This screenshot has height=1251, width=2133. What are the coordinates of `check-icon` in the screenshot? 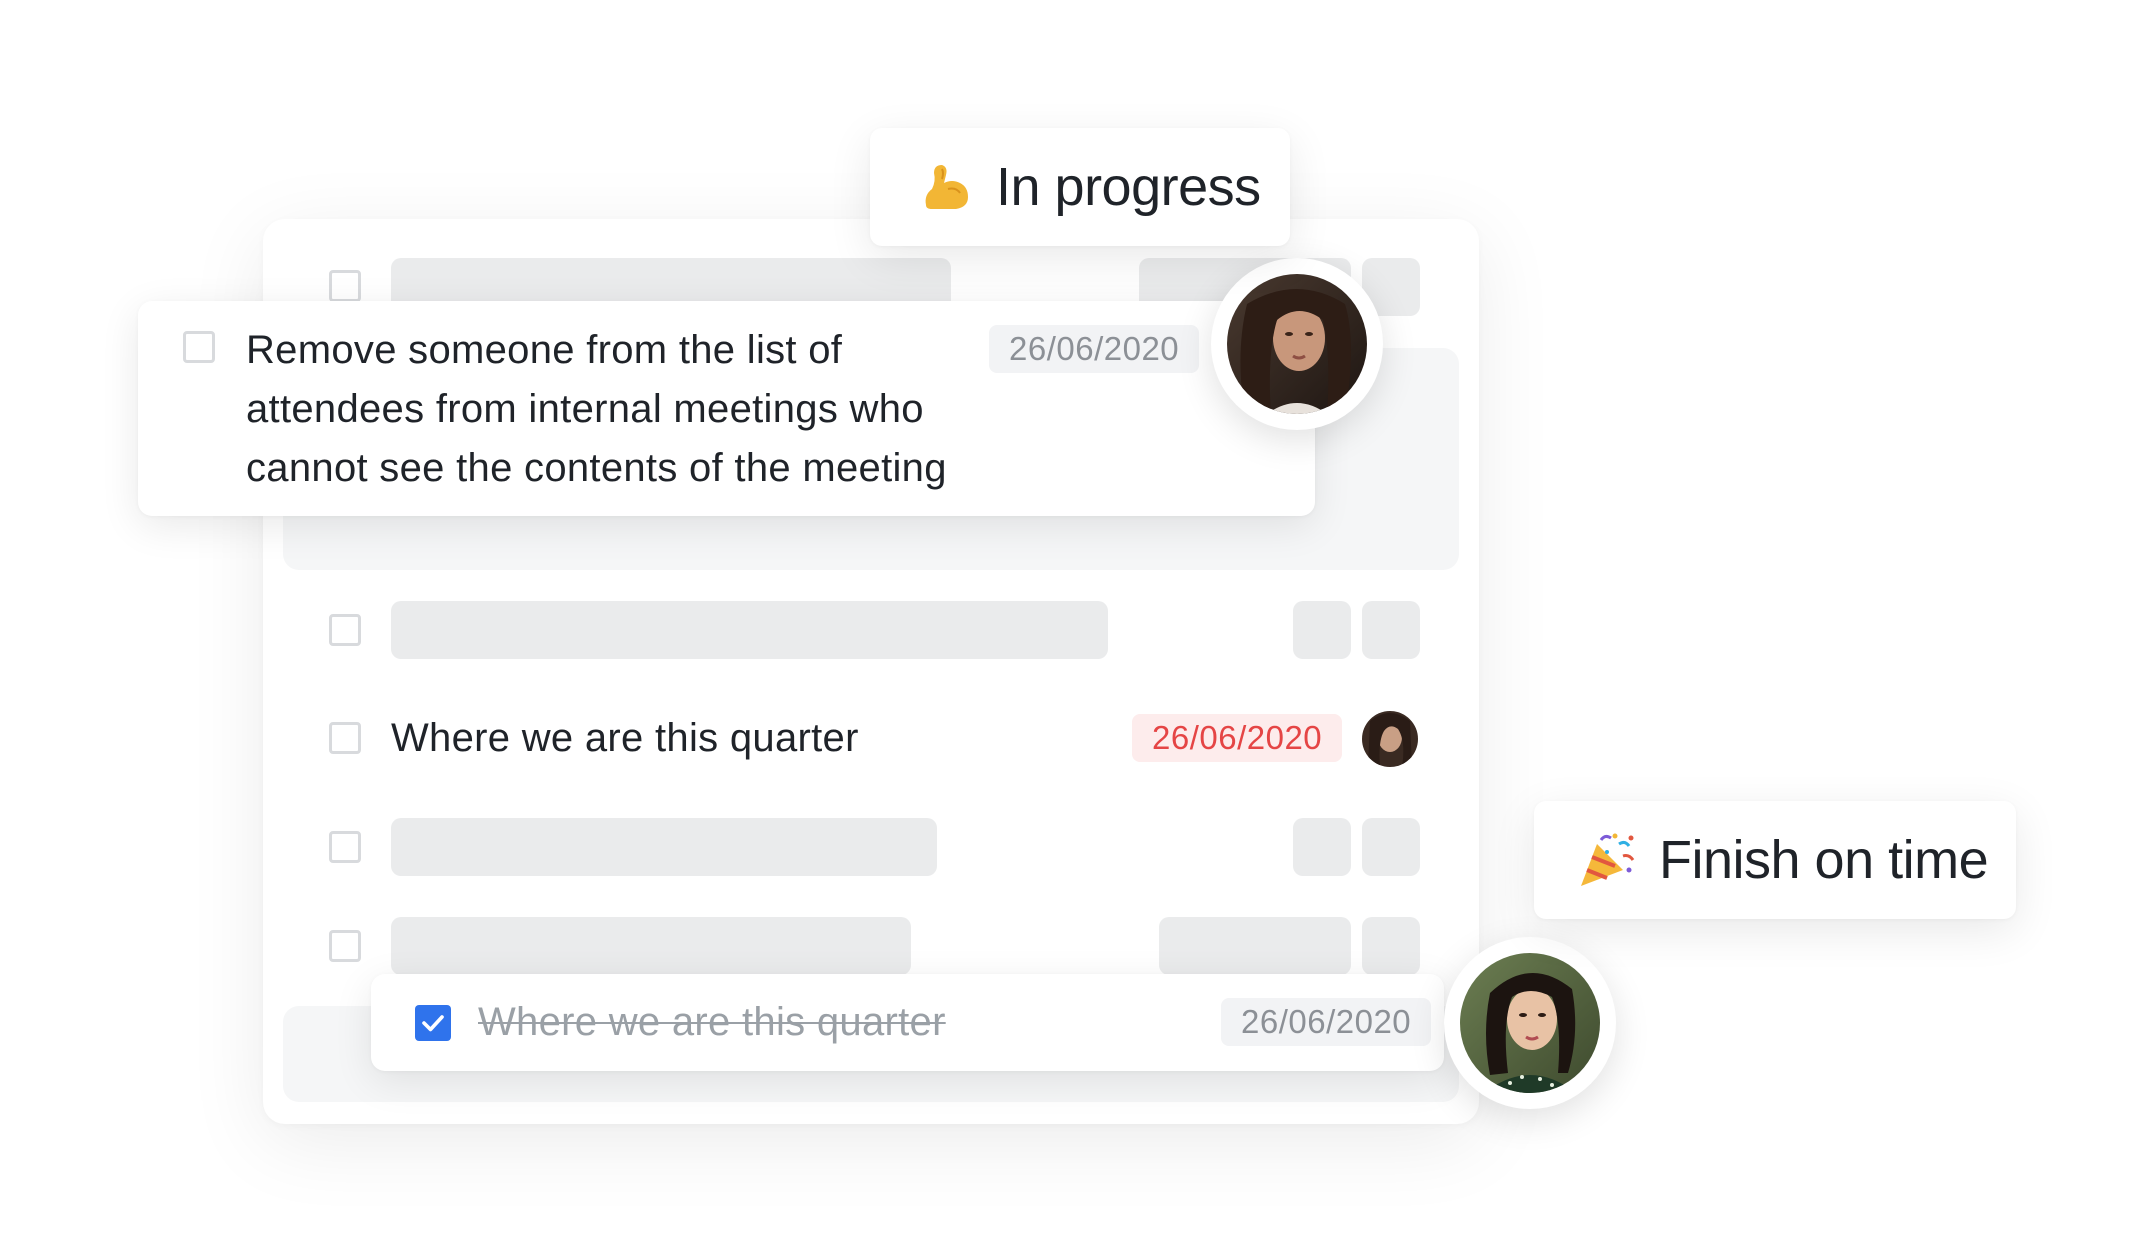 It's located at (433, 1023).